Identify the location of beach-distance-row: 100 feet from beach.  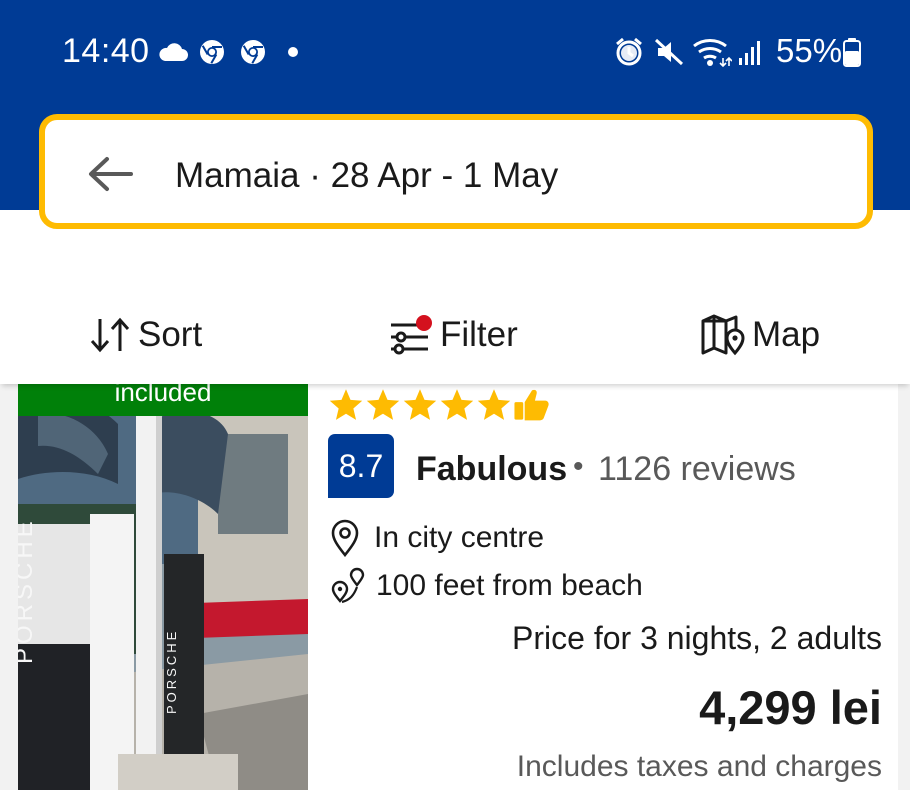
(486, 586).